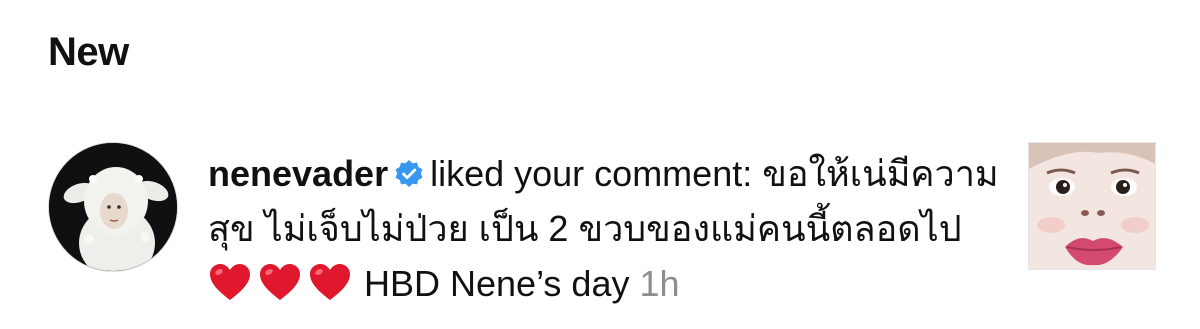 The width and height of the screenshot is (1200, 329). I want to click on post-thumbnail-face-icon, so click(1092, 206).